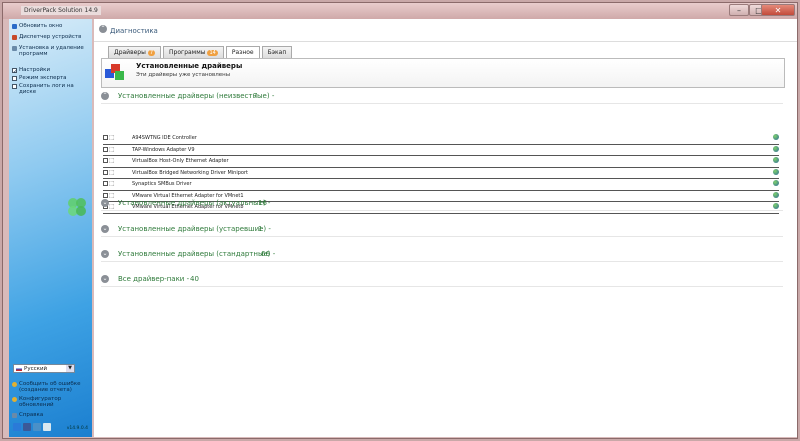 Image resolution: width=800 pixels, height=441 pixels. Describe the element at coordinates (255, 96) in the screenshot. I see `section-count: 7` at that location.